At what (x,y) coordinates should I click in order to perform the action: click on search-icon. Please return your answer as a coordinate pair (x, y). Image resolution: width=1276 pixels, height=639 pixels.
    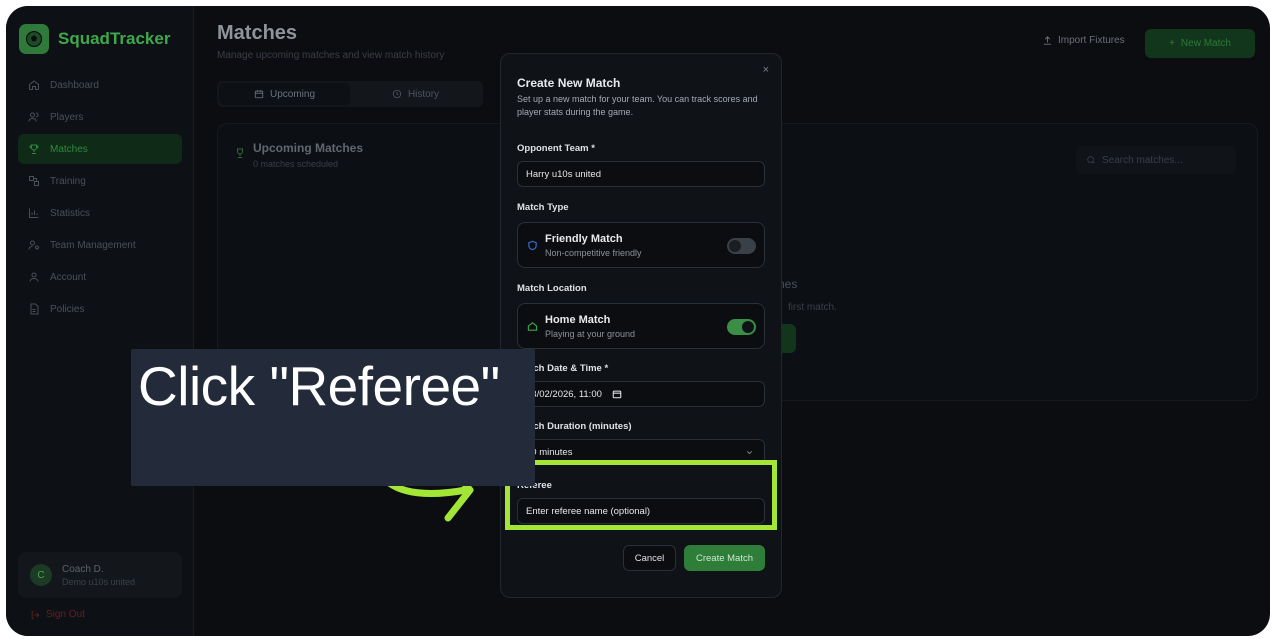
    Looking at the image, I should click on (1091, 160).